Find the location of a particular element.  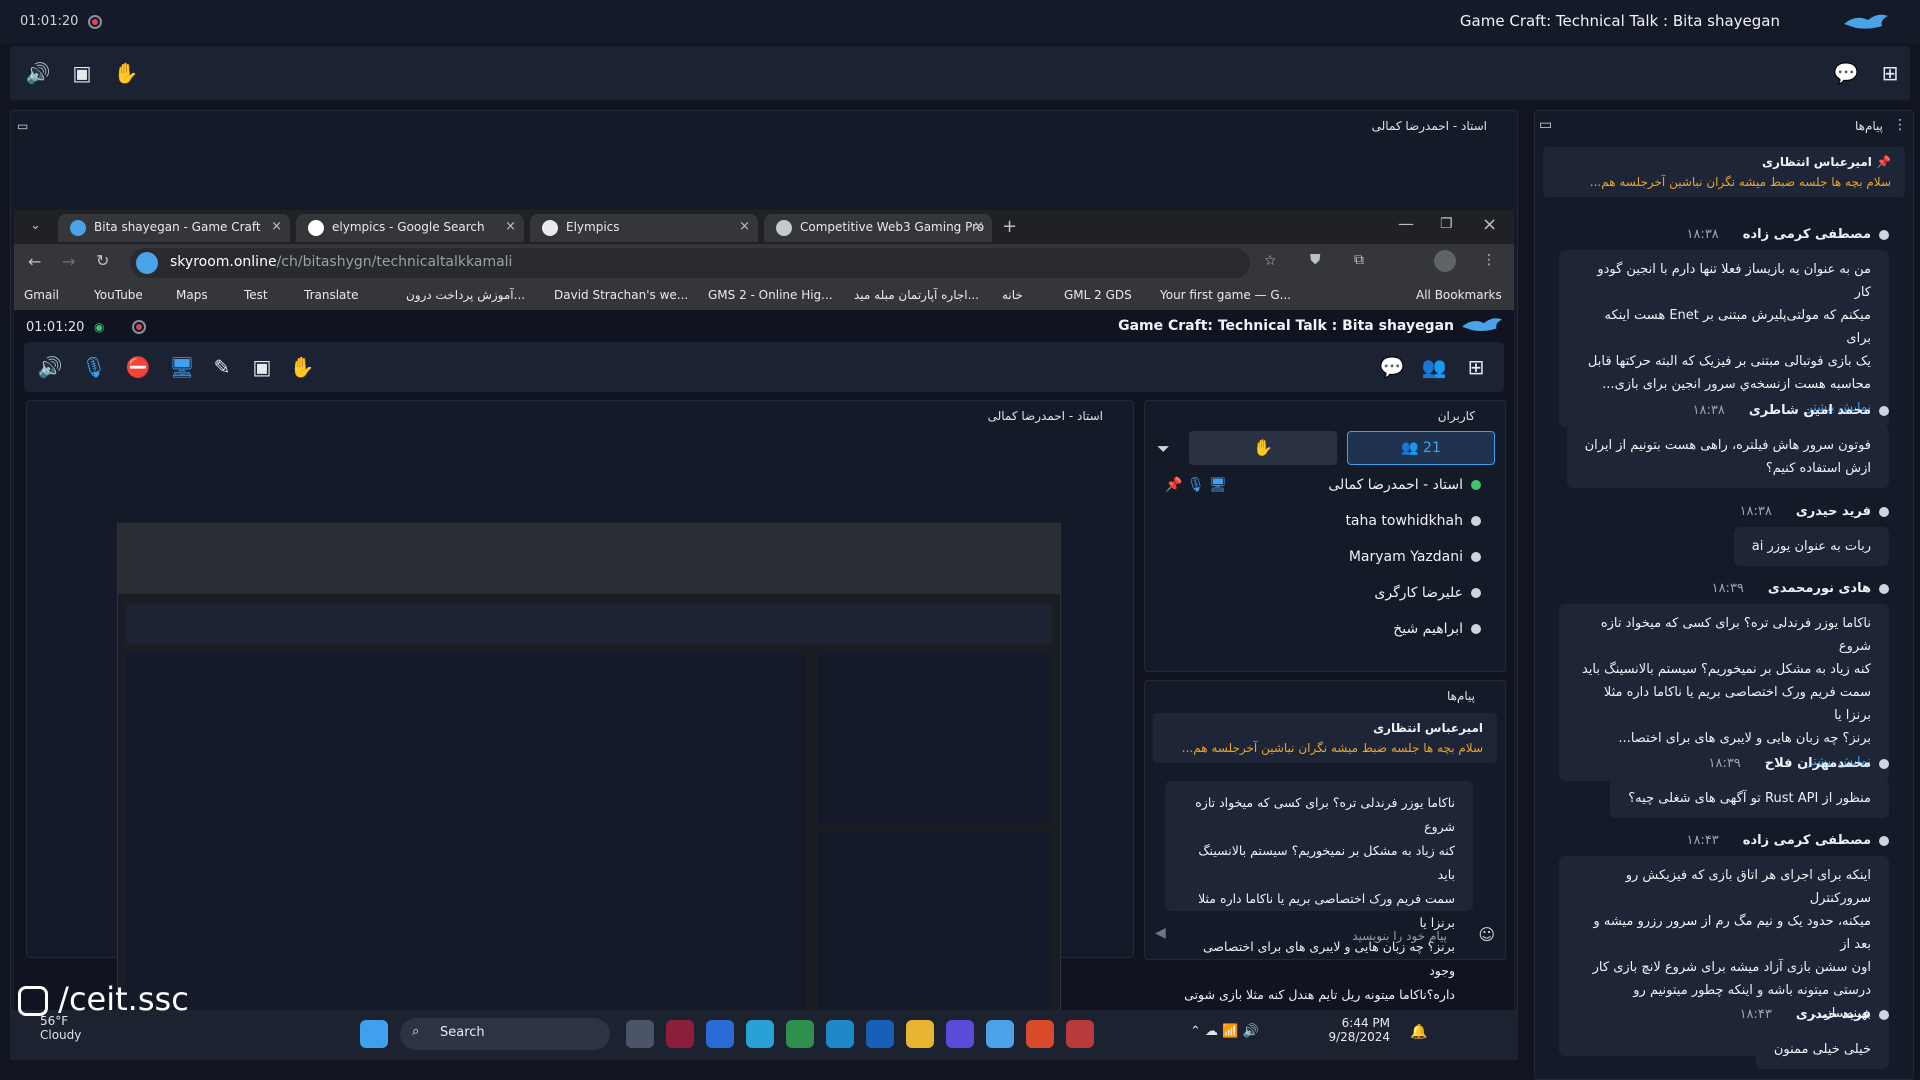

inner-screen-share-icon: 🖥 is located at coordinates (182, 367).